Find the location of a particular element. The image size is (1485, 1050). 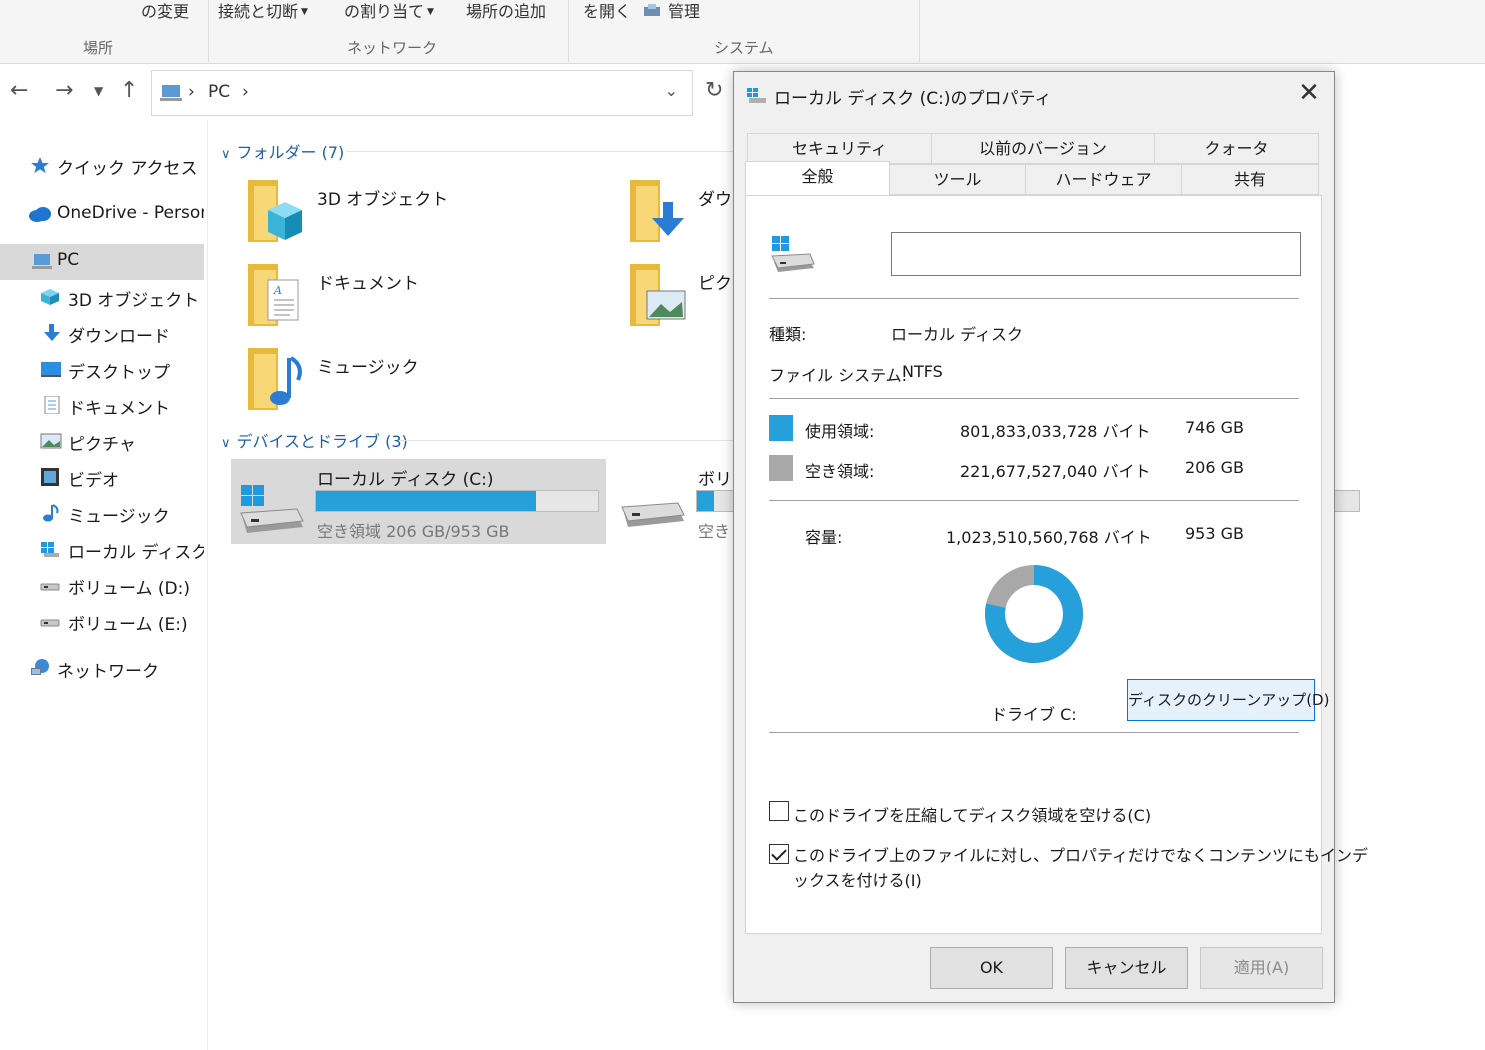

tab-sharing: 共有 is located at coordinates (1250, 179).